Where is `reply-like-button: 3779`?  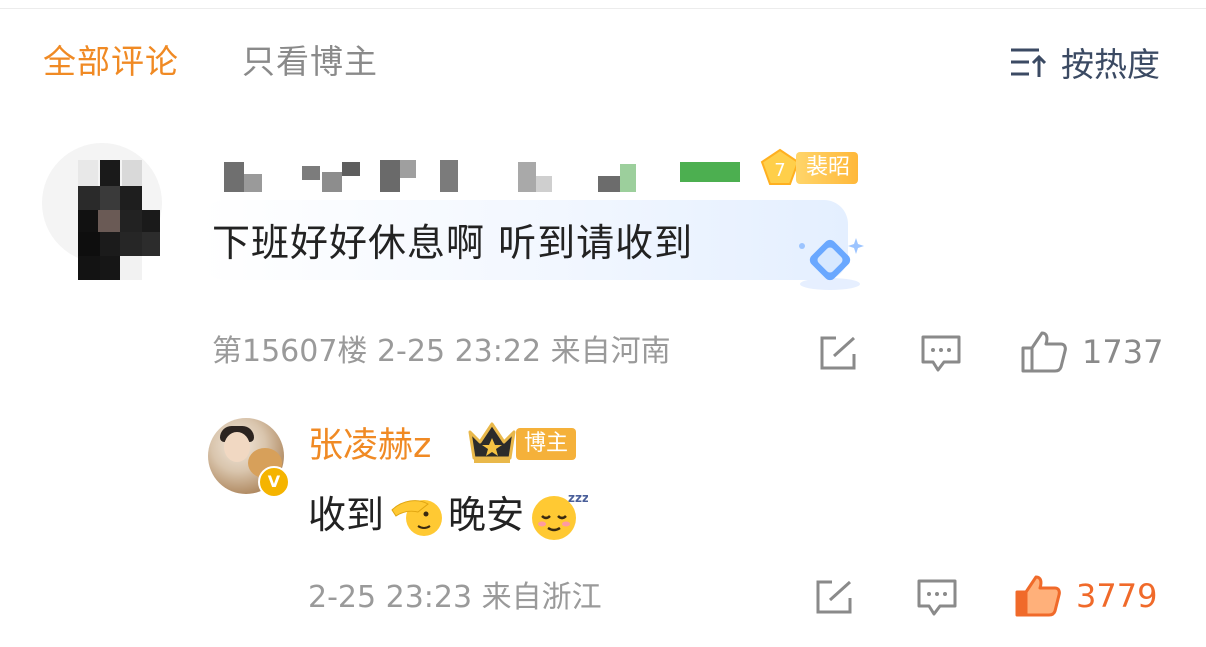 reply-like-button: 3779 is located at coordinates (1085, 596).